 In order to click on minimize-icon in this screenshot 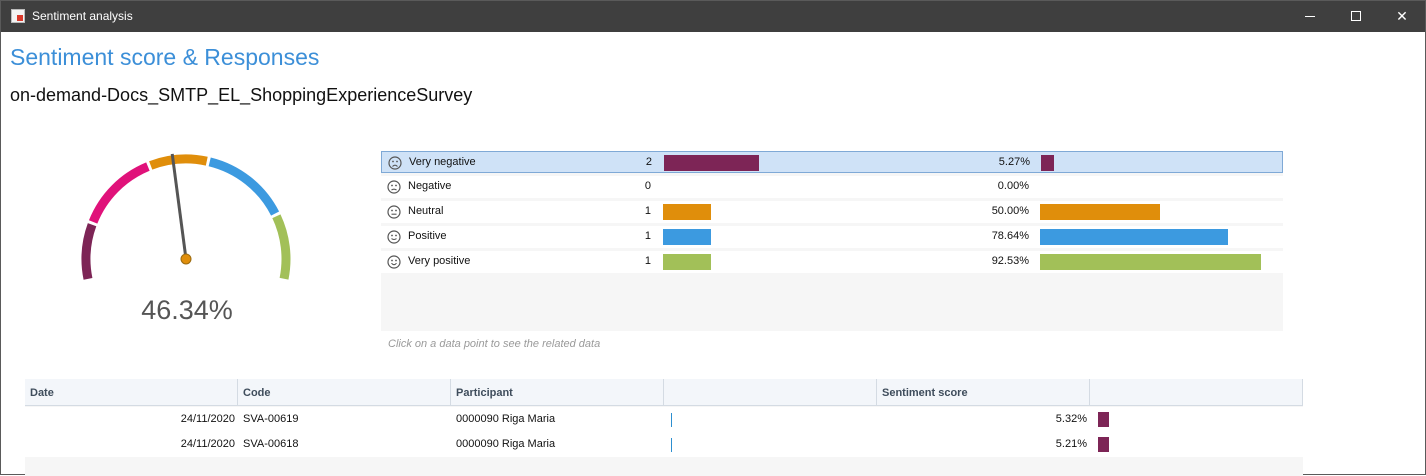, I will do `click(1310, 16)`.